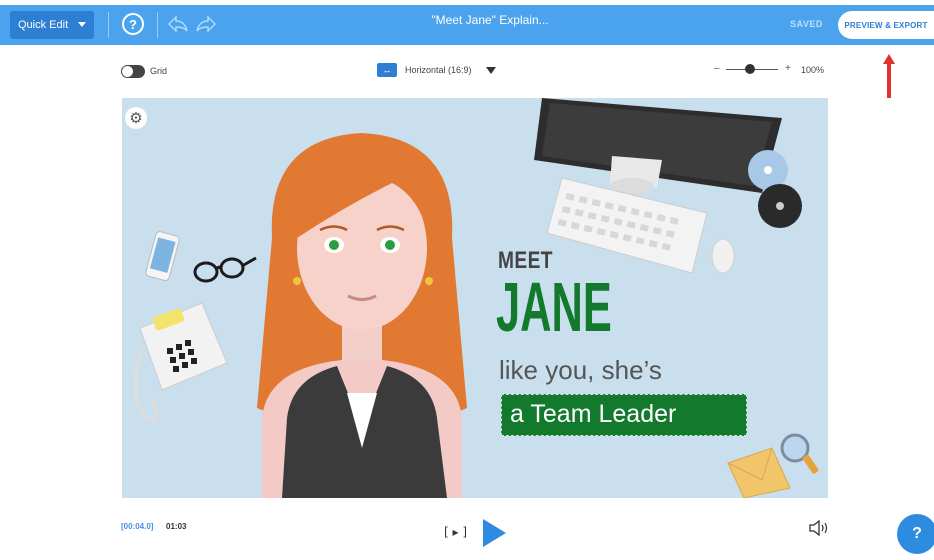 This screenshot has width=934, height=560. What do you see at coordinates (82, 24) in the screenshot?
I see `chevron-down-icon` at bounding box center [82, 24].